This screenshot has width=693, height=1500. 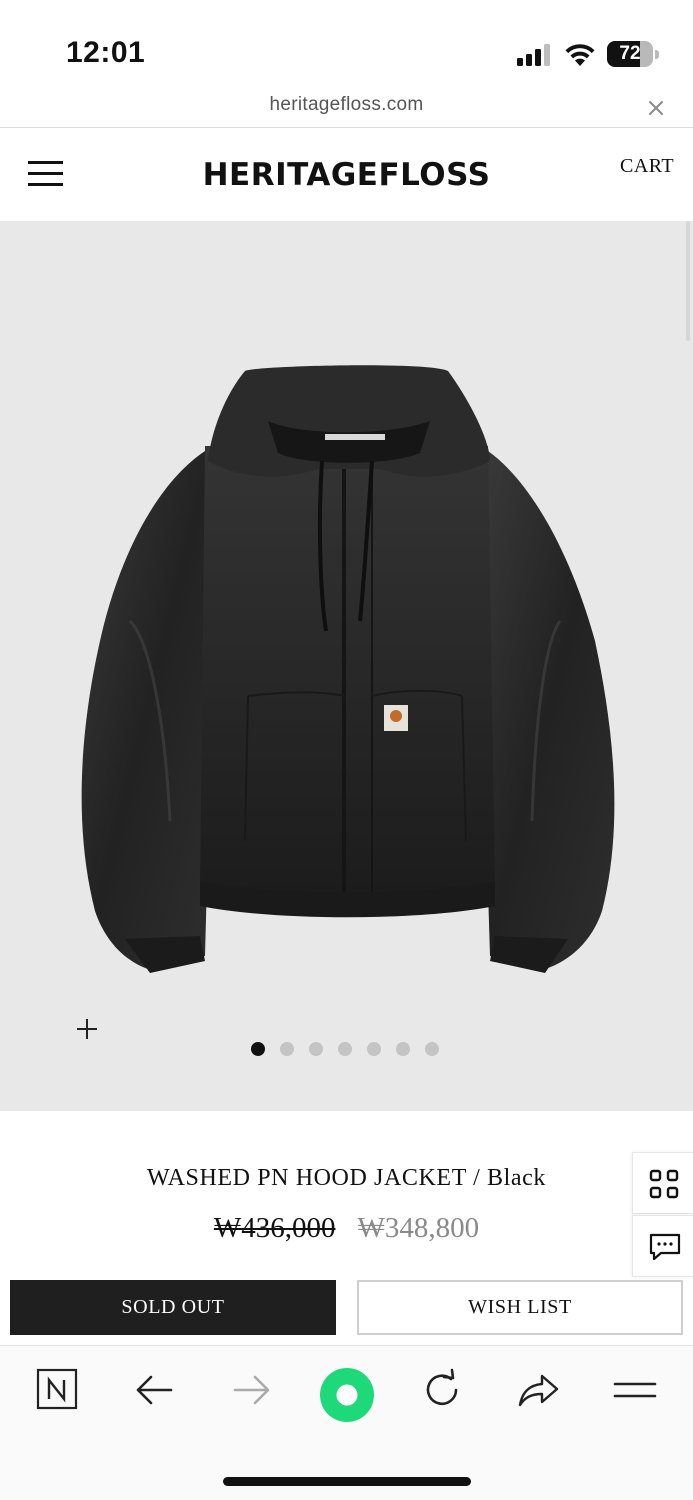 I want to click on site-logo: HERITAGEFLOSS, so click(x=346, y=175).